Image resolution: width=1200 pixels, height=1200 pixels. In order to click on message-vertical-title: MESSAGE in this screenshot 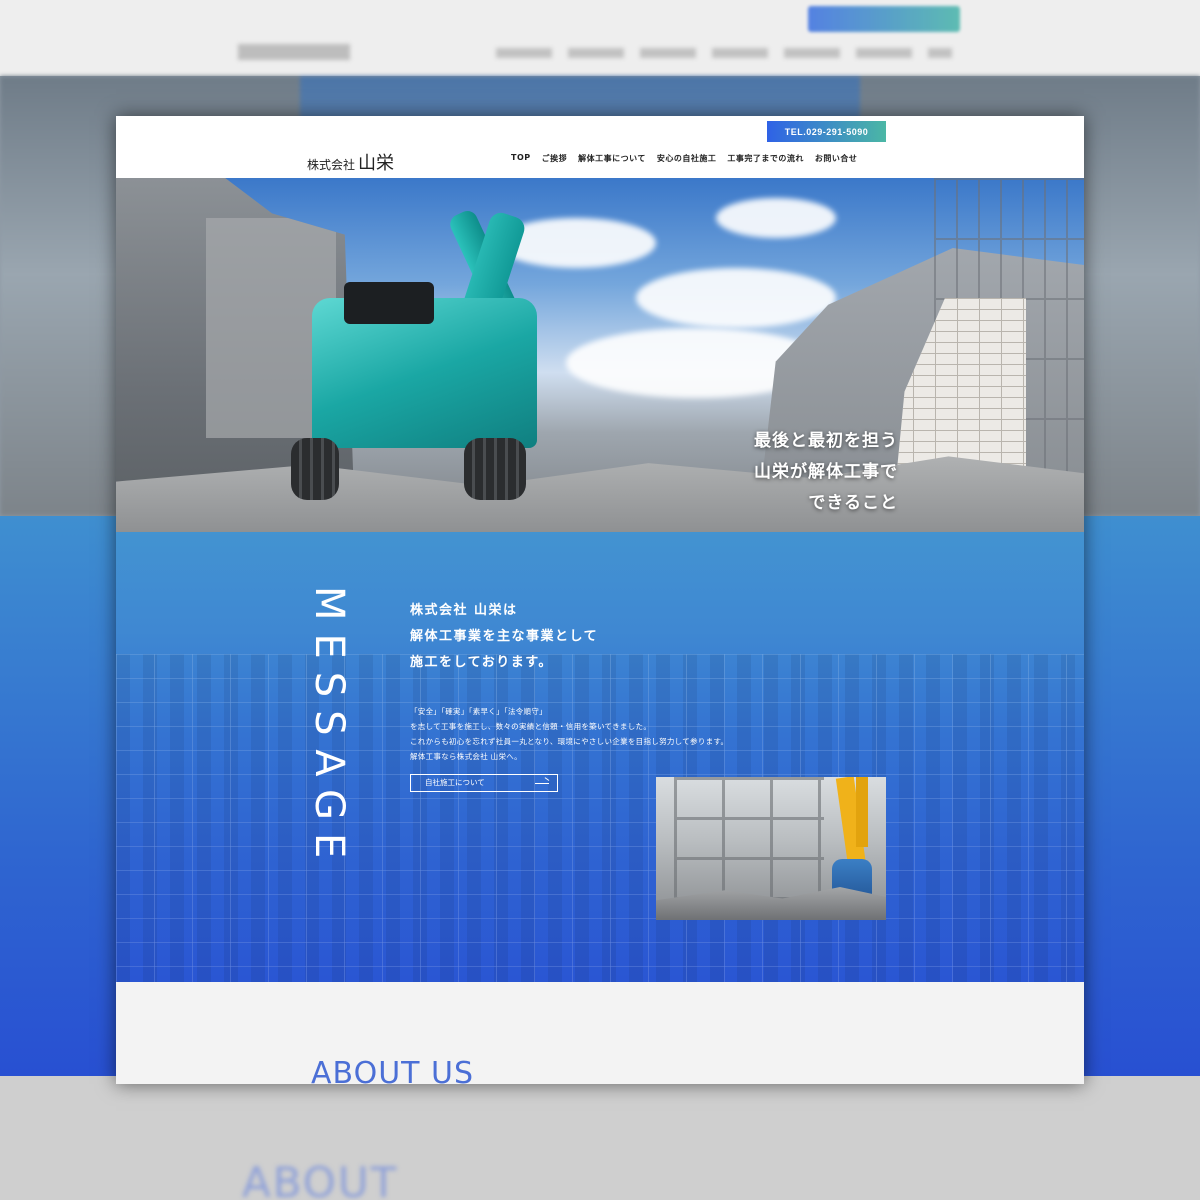, I will do `click(329, 729)`.